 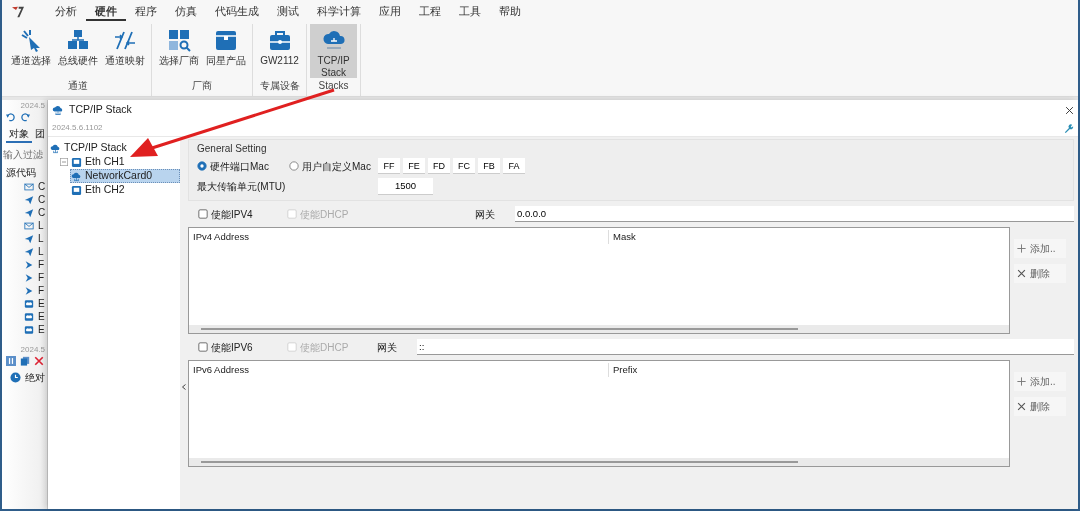 I want to click on logo-icon, so click(x=18, y=12).